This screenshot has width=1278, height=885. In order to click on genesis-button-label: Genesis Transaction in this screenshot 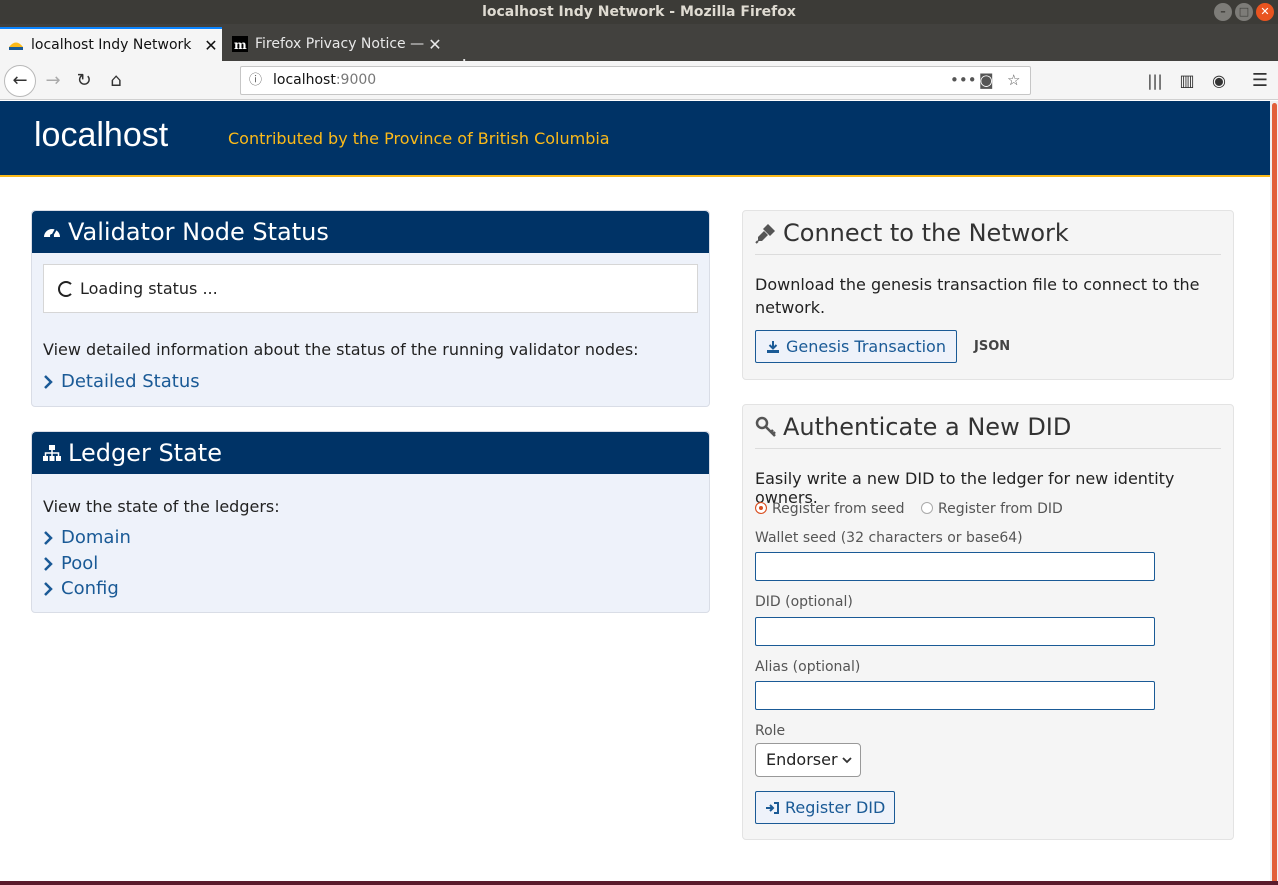, I will do `click(866, 346)`.